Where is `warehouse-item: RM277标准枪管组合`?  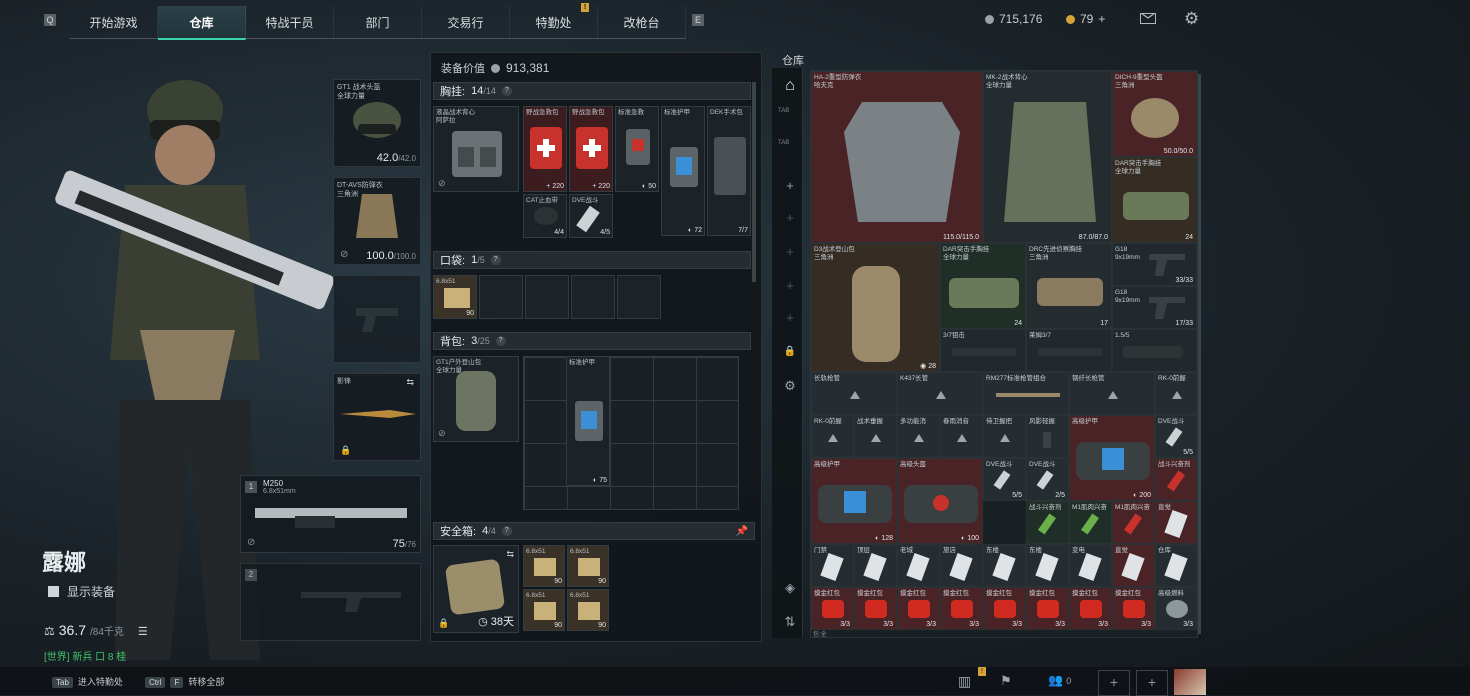
warehouse-item: RM277标准枪管组合 is located at coordinates (1026, 393).